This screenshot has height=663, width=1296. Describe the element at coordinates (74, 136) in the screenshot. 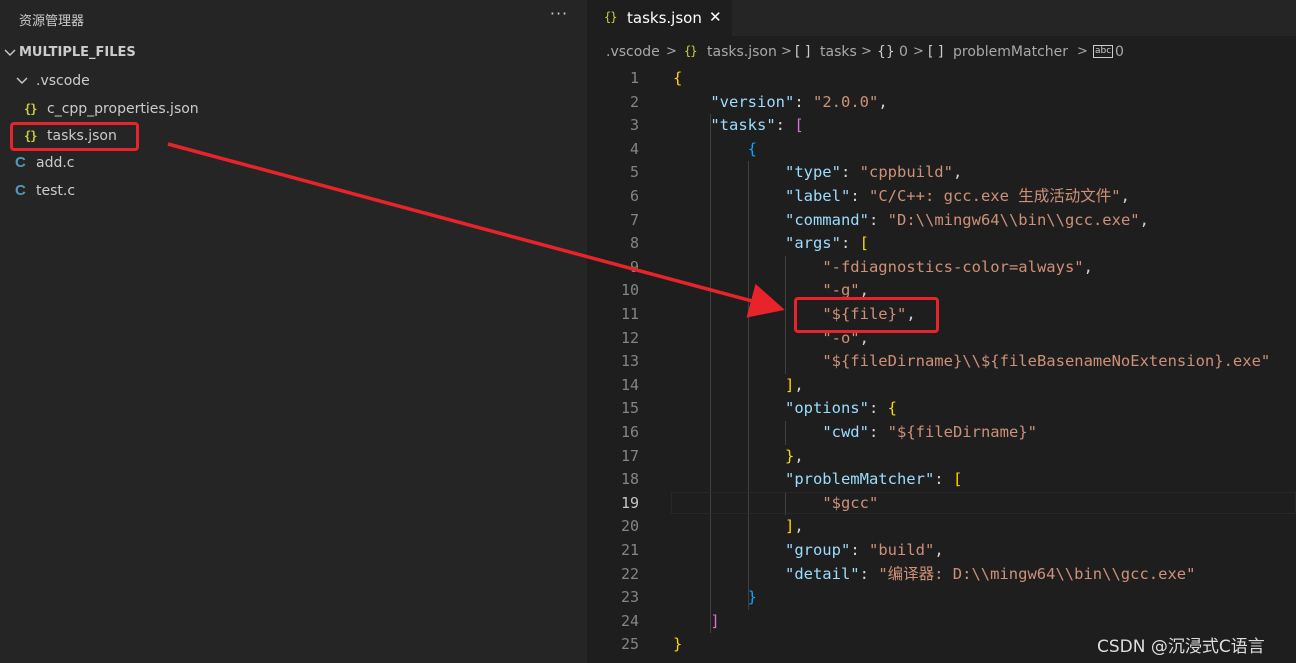

I see `annotation-box-tasks-json` at that location.